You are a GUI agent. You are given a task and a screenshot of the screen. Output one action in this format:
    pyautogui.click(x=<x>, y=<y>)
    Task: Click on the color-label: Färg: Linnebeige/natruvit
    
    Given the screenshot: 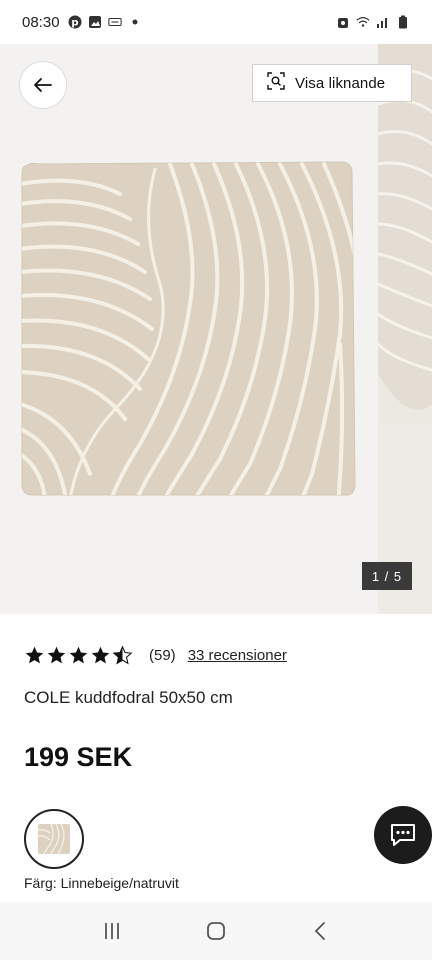 What is the action you would take?
    pyautogui.click(x=101, y=883)
    